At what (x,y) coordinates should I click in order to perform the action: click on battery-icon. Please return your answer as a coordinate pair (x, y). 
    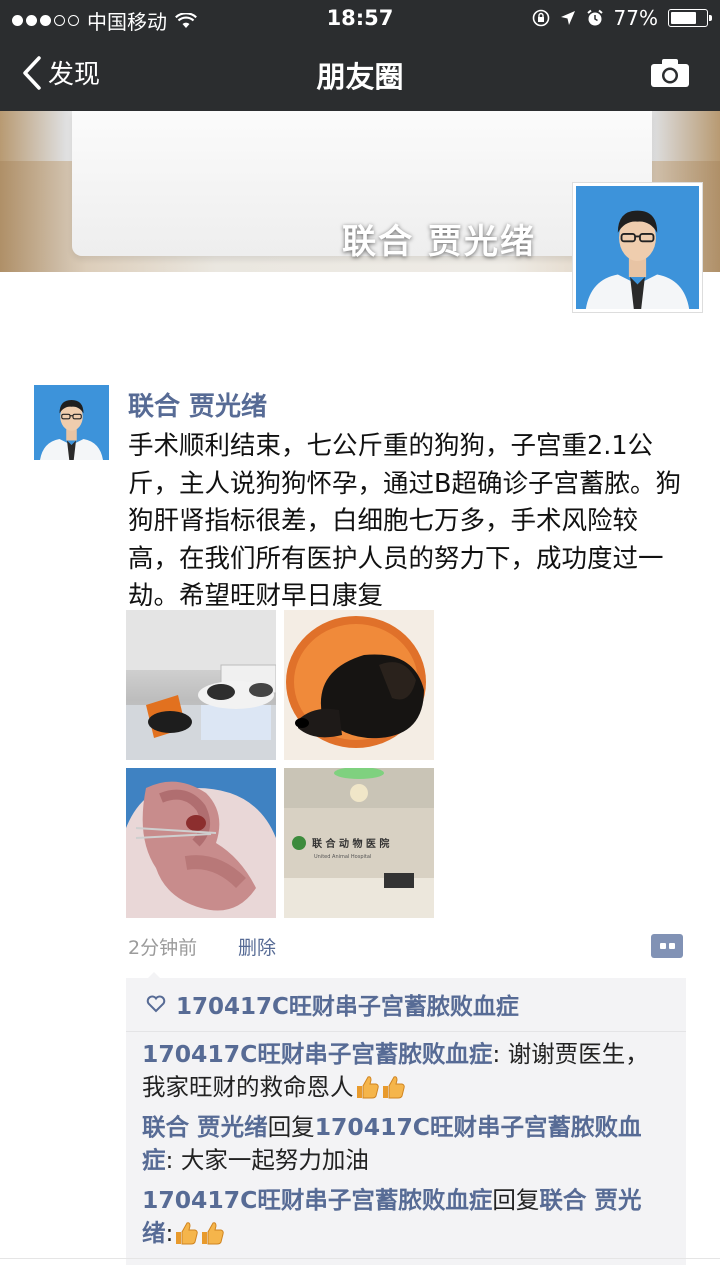
    Looking at the image, I should click on (690, 18).